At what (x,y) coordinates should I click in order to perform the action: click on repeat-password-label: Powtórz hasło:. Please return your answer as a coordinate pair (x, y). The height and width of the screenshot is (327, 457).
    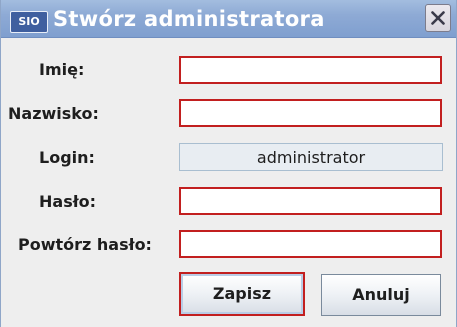
    Looking at the image, I should click on (85, 244).